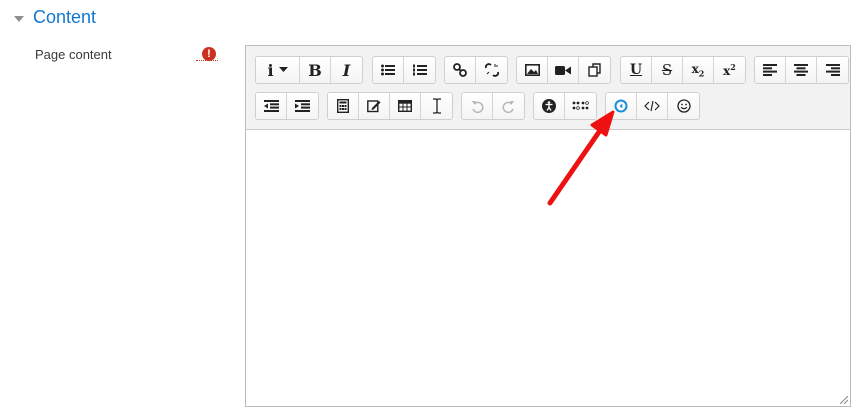 The height and width of the screenshot is (417, 863). Describe the element at coordinates (19, 18) in the screenshot. I see `caret-down-icon` at that location.